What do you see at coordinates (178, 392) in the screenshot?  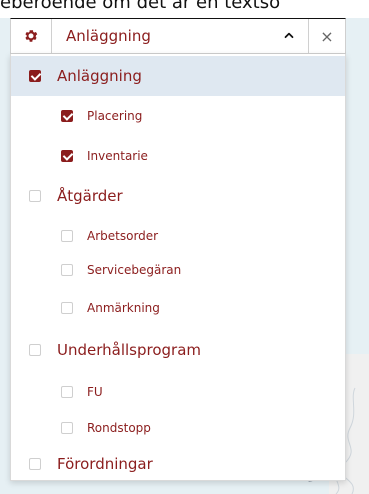 I see `option-fu: FU` at bounding box center [178, 392].